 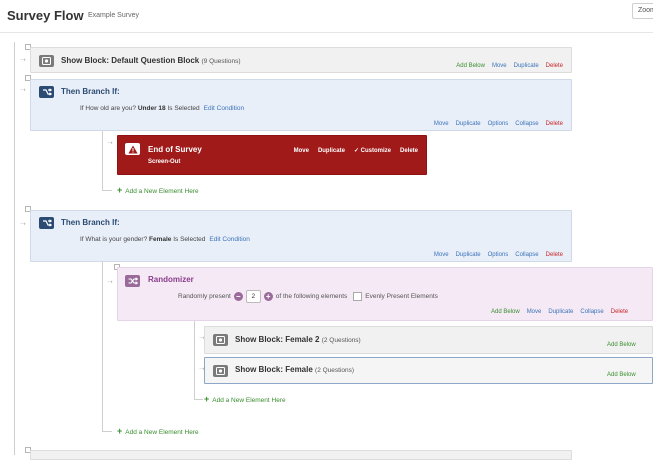 What do you see at coordinates (113, 15) in the screenshot?
I see `survey-name: Example Survey` at bounding box center [113, 15].